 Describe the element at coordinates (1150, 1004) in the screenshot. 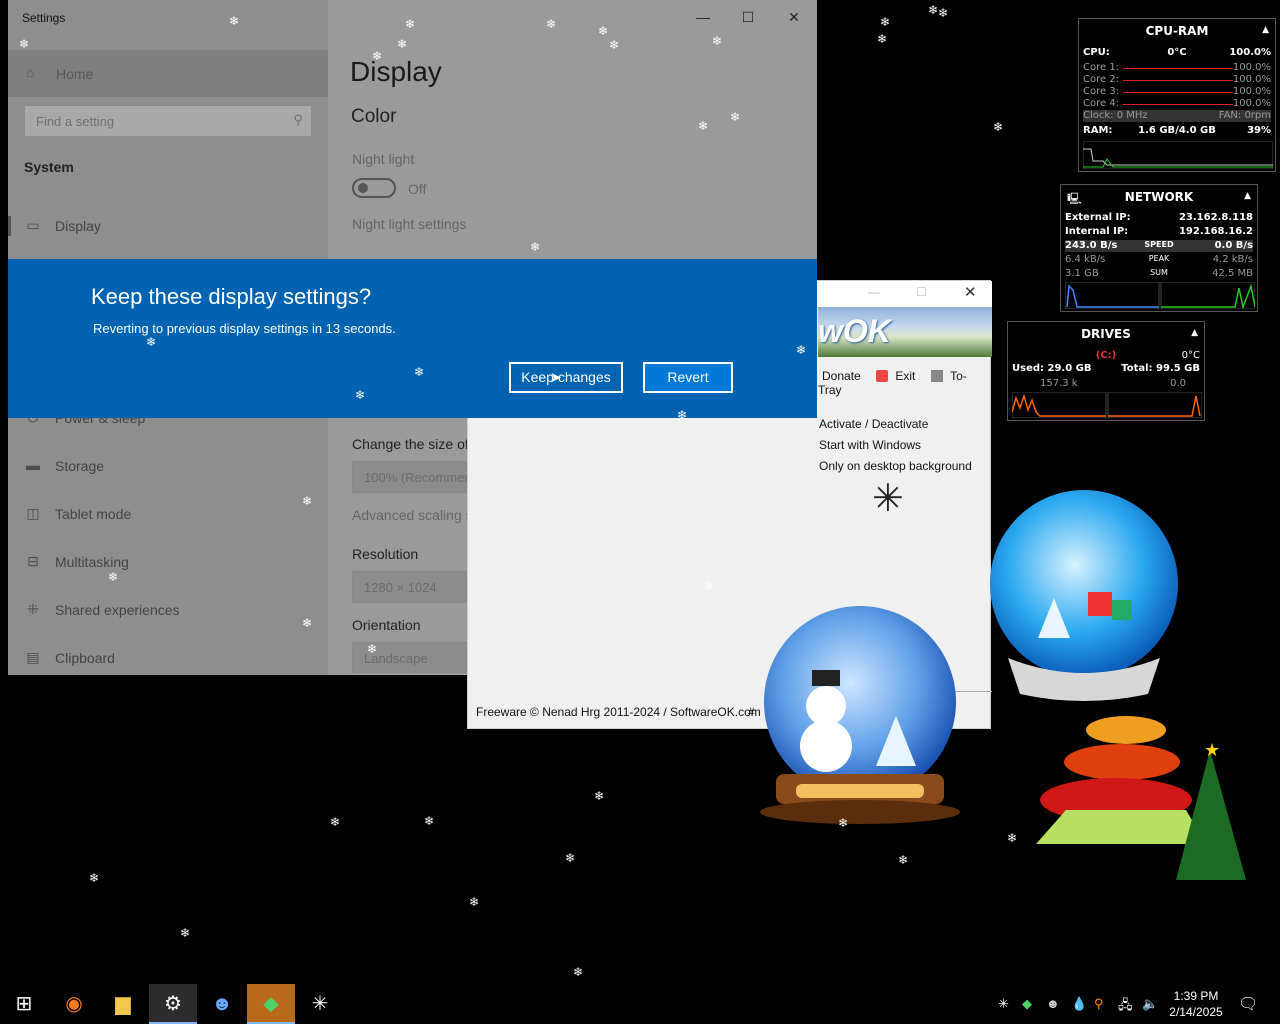

I see `volume-icon: 🔈` at that location.